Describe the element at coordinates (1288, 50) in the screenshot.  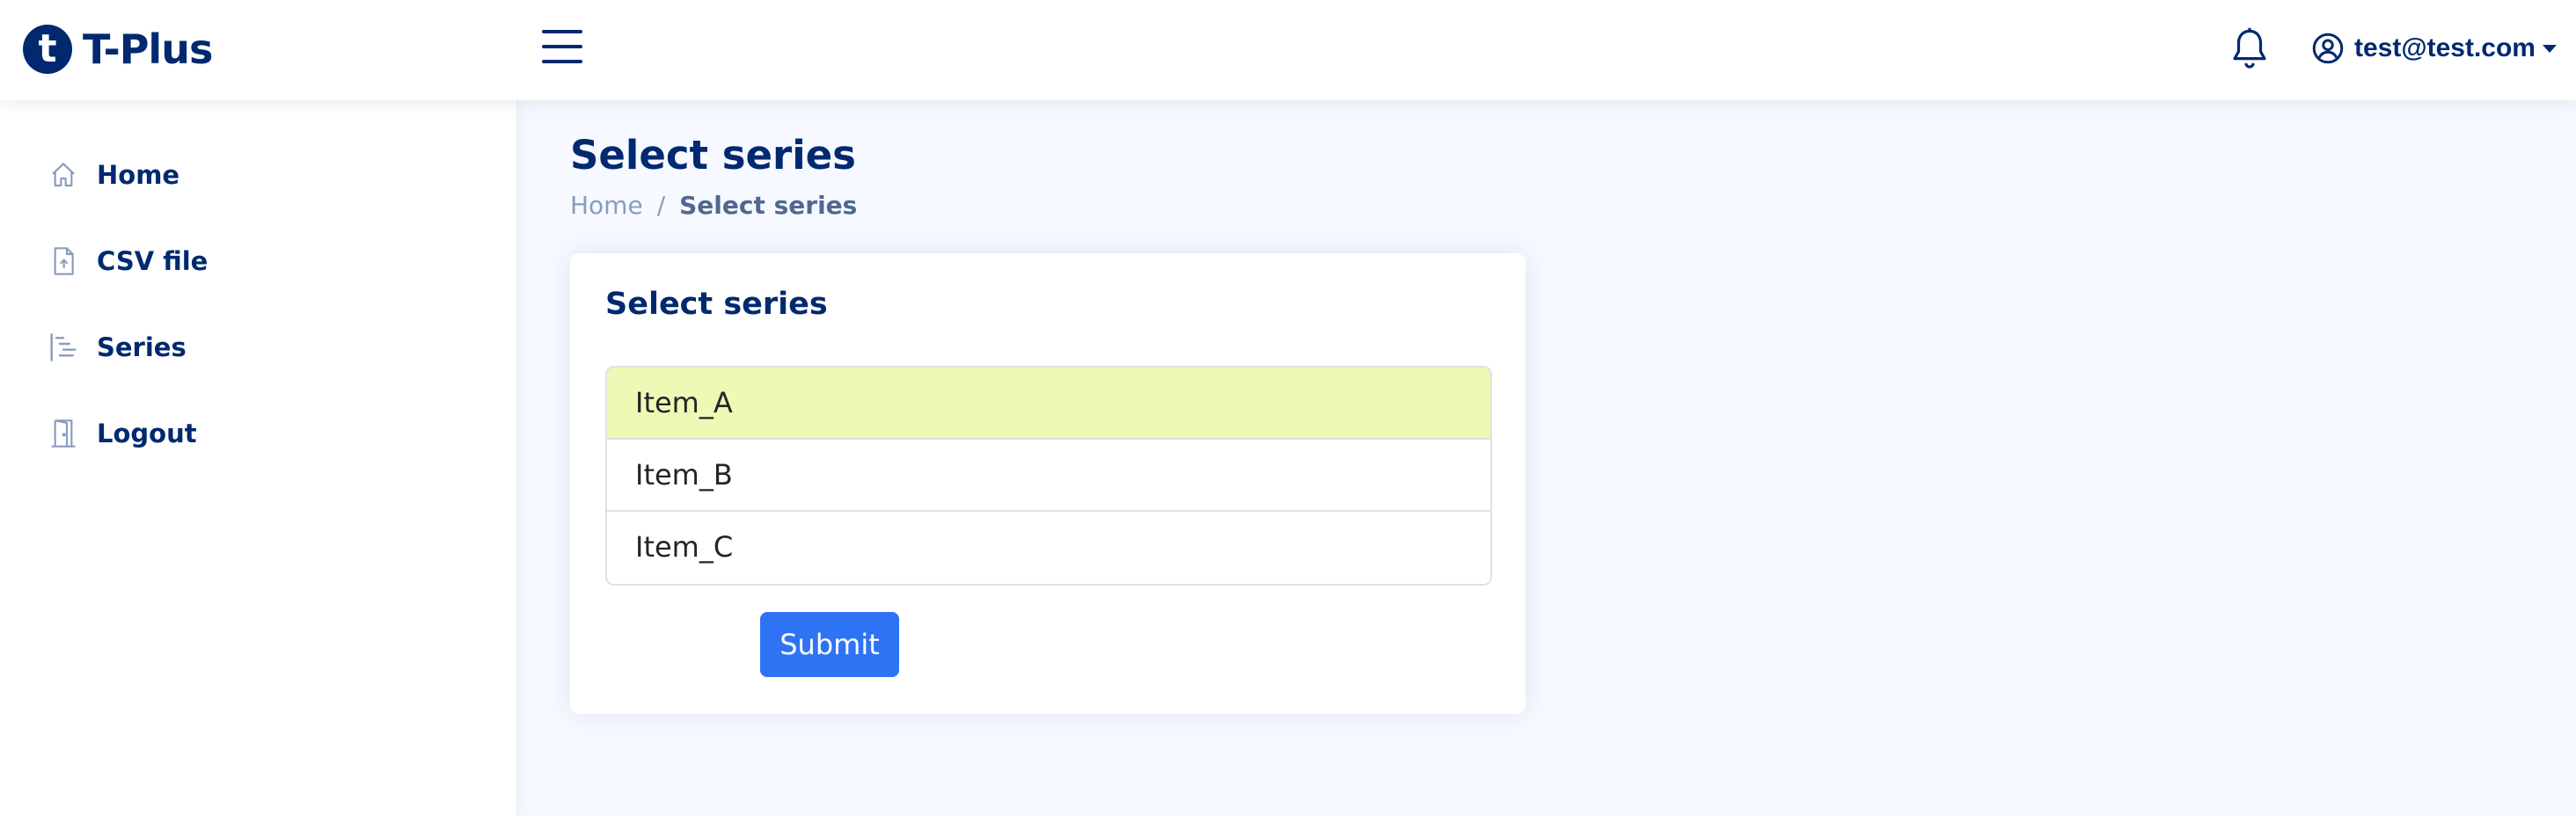
I see `top-header: t T-Plus test@test.com` at that location.